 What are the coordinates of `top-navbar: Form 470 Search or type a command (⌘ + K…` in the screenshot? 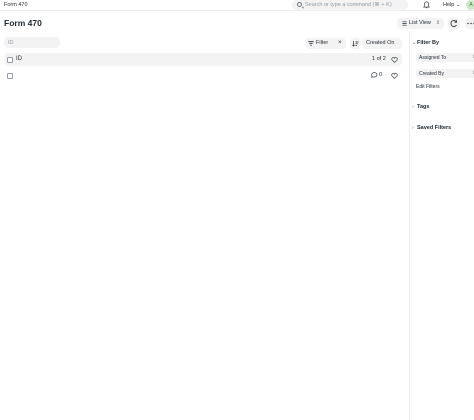 It's located at (237, 5).